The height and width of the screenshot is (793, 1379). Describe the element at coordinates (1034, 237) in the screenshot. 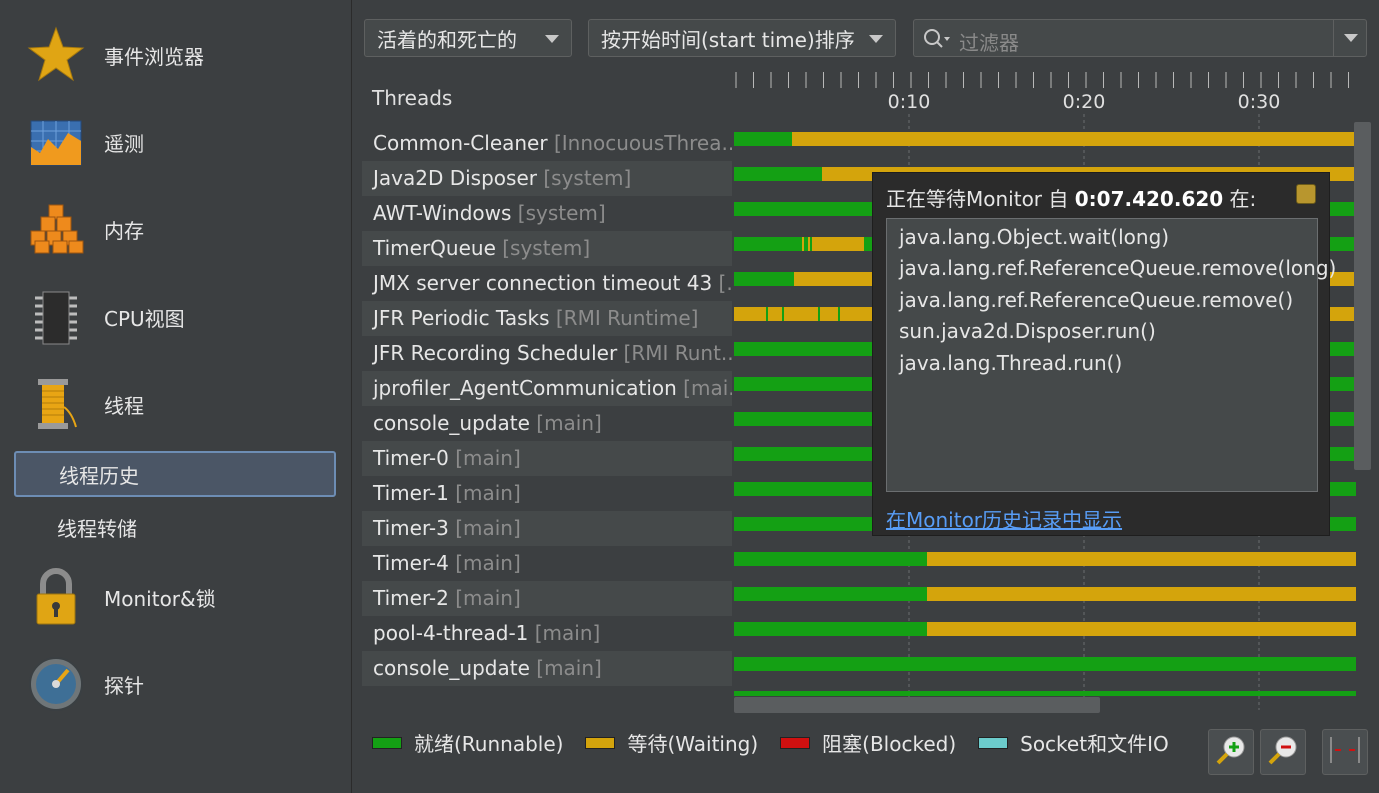

I see `stack-frame: java.lang.Object.wait(long)` at that location.